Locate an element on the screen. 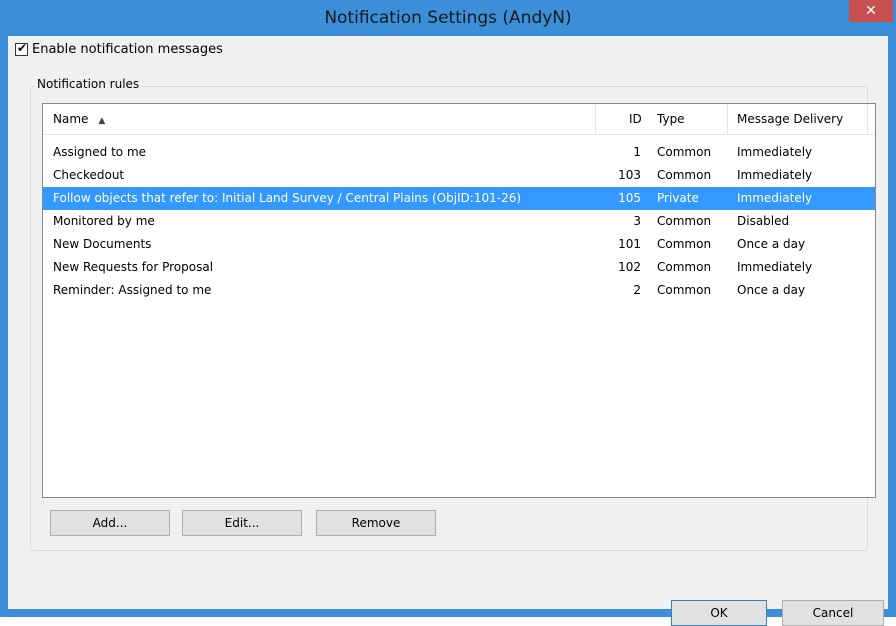  rule-name: New Requests for Proposal is located at coordinates (133, 267).